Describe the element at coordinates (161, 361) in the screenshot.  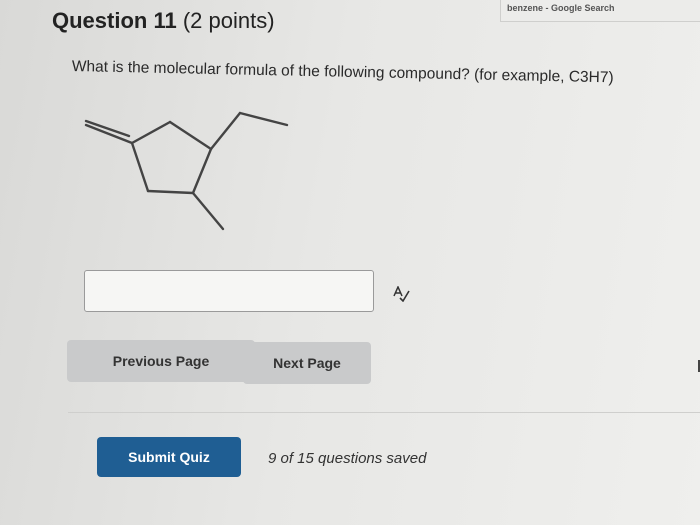
I see `previous-page-button: Previous Page` at that location.